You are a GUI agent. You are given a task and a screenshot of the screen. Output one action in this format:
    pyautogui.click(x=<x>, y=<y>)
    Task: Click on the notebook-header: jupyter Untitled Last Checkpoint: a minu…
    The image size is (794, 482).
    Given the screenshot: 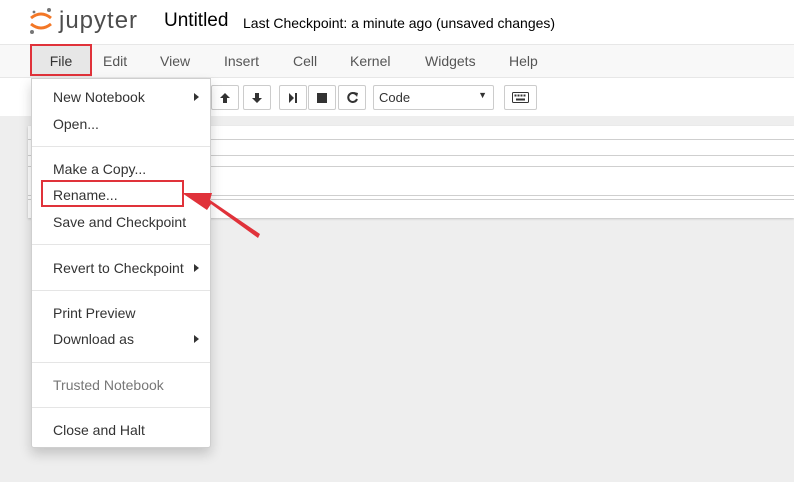 What is the action you would take?
    pyautogui.click(x=397, y=22)
    